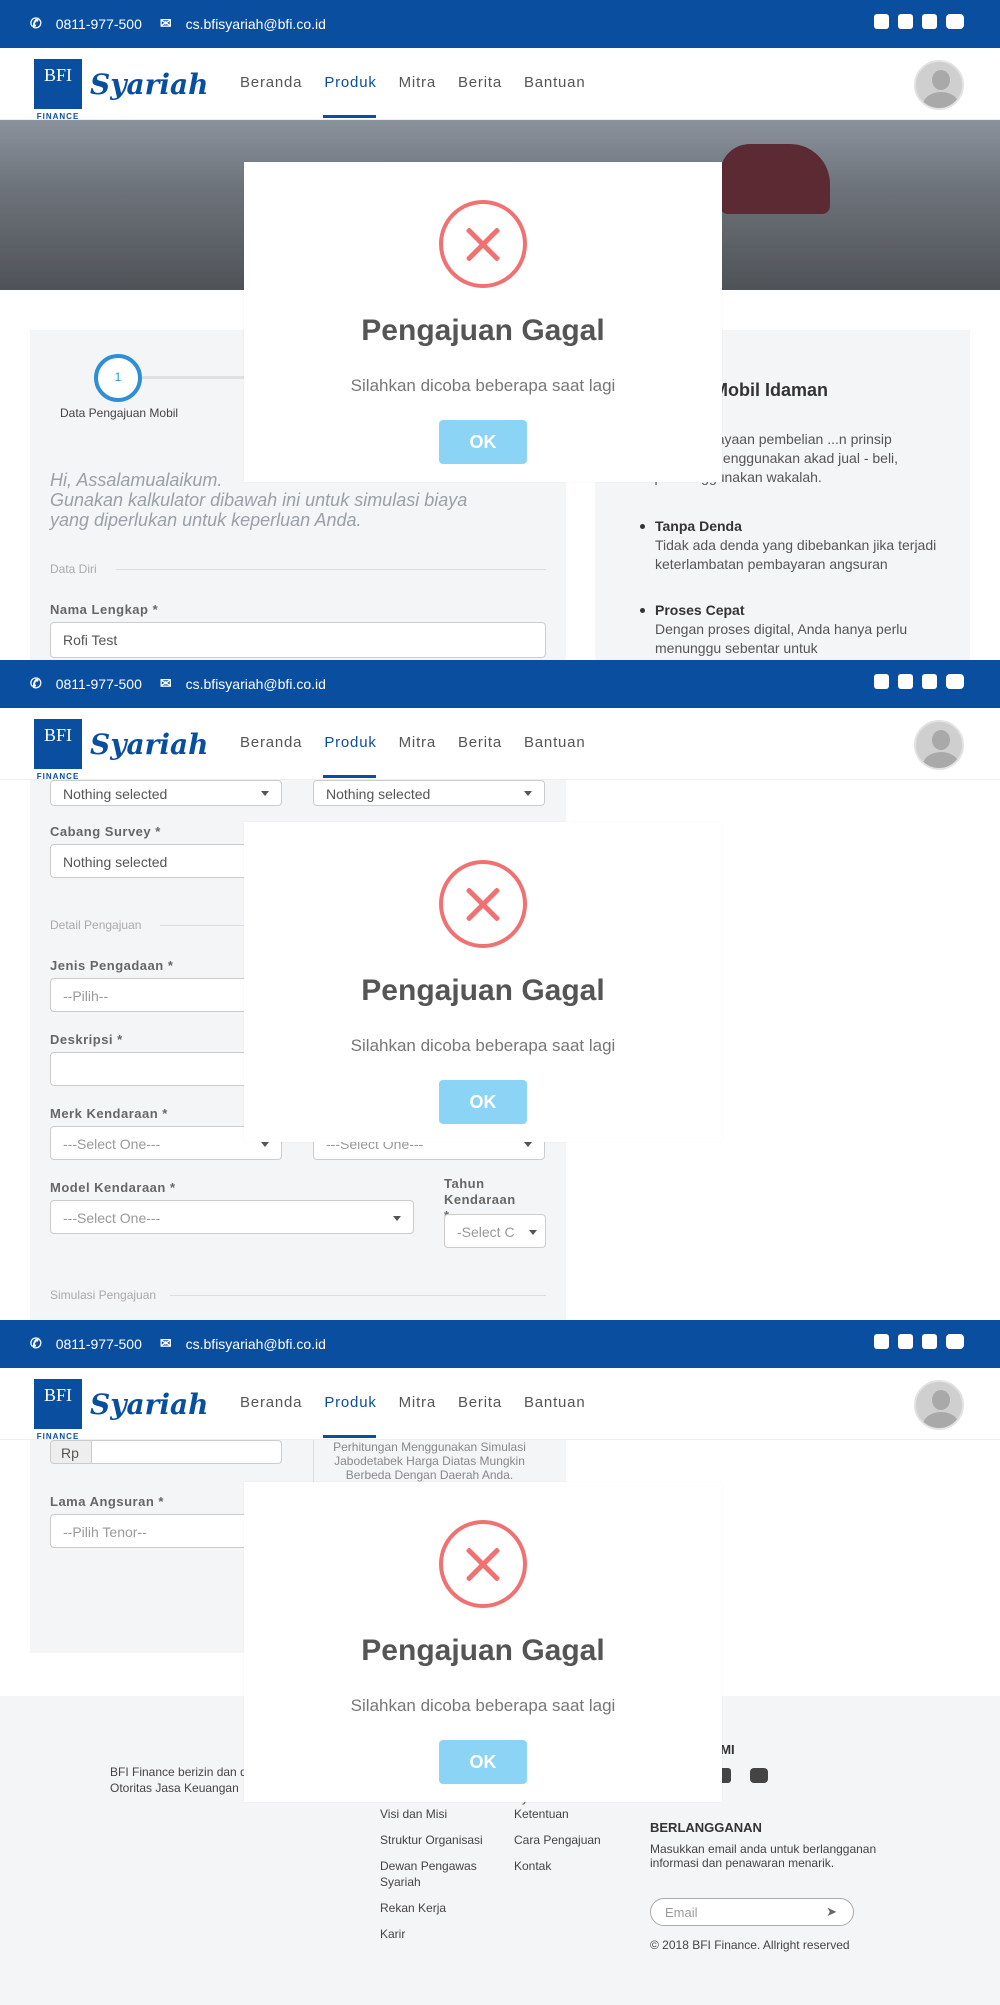  I want to click on model-label: Model Kendaraan *, so click(113, 1187).